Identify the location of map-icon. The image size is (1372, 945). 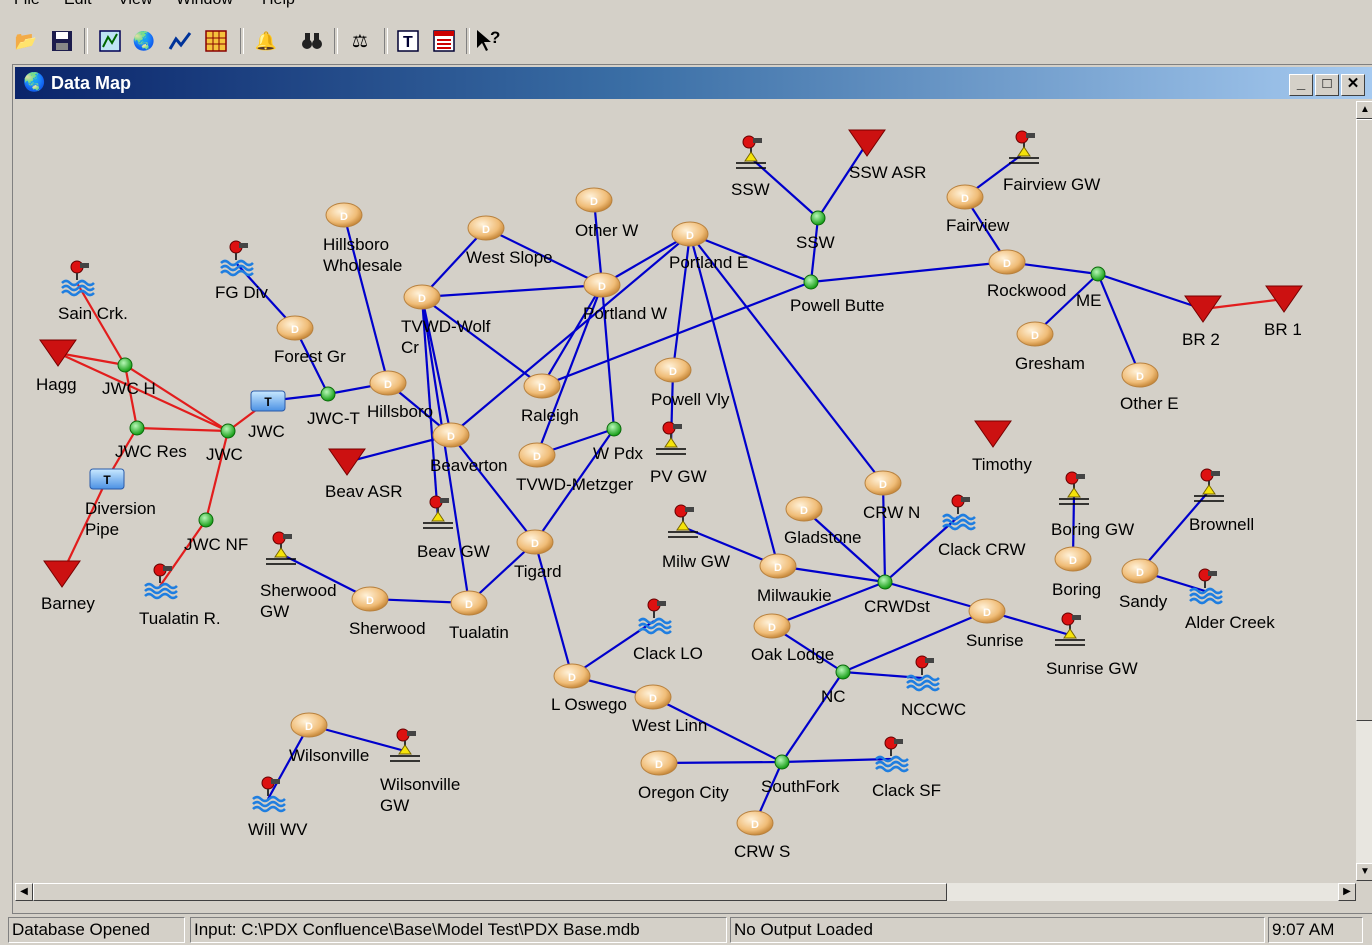
(110, 41).